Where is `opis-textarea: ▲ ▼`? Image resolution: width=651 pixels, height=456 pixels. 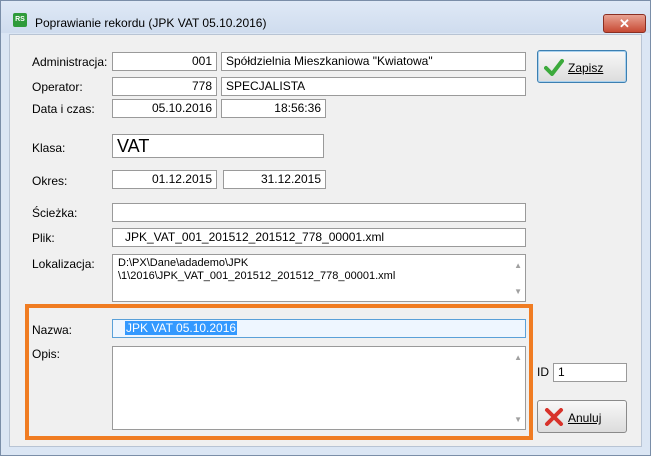
opis-textarea: ▲ ▼ is located at coordinates (319, 388).